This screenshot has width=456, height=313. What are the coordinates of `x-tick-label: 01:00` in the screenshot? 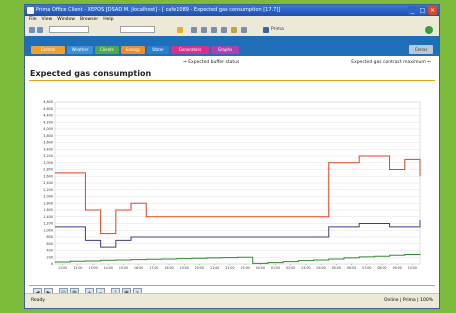 It's located at (275, 268).